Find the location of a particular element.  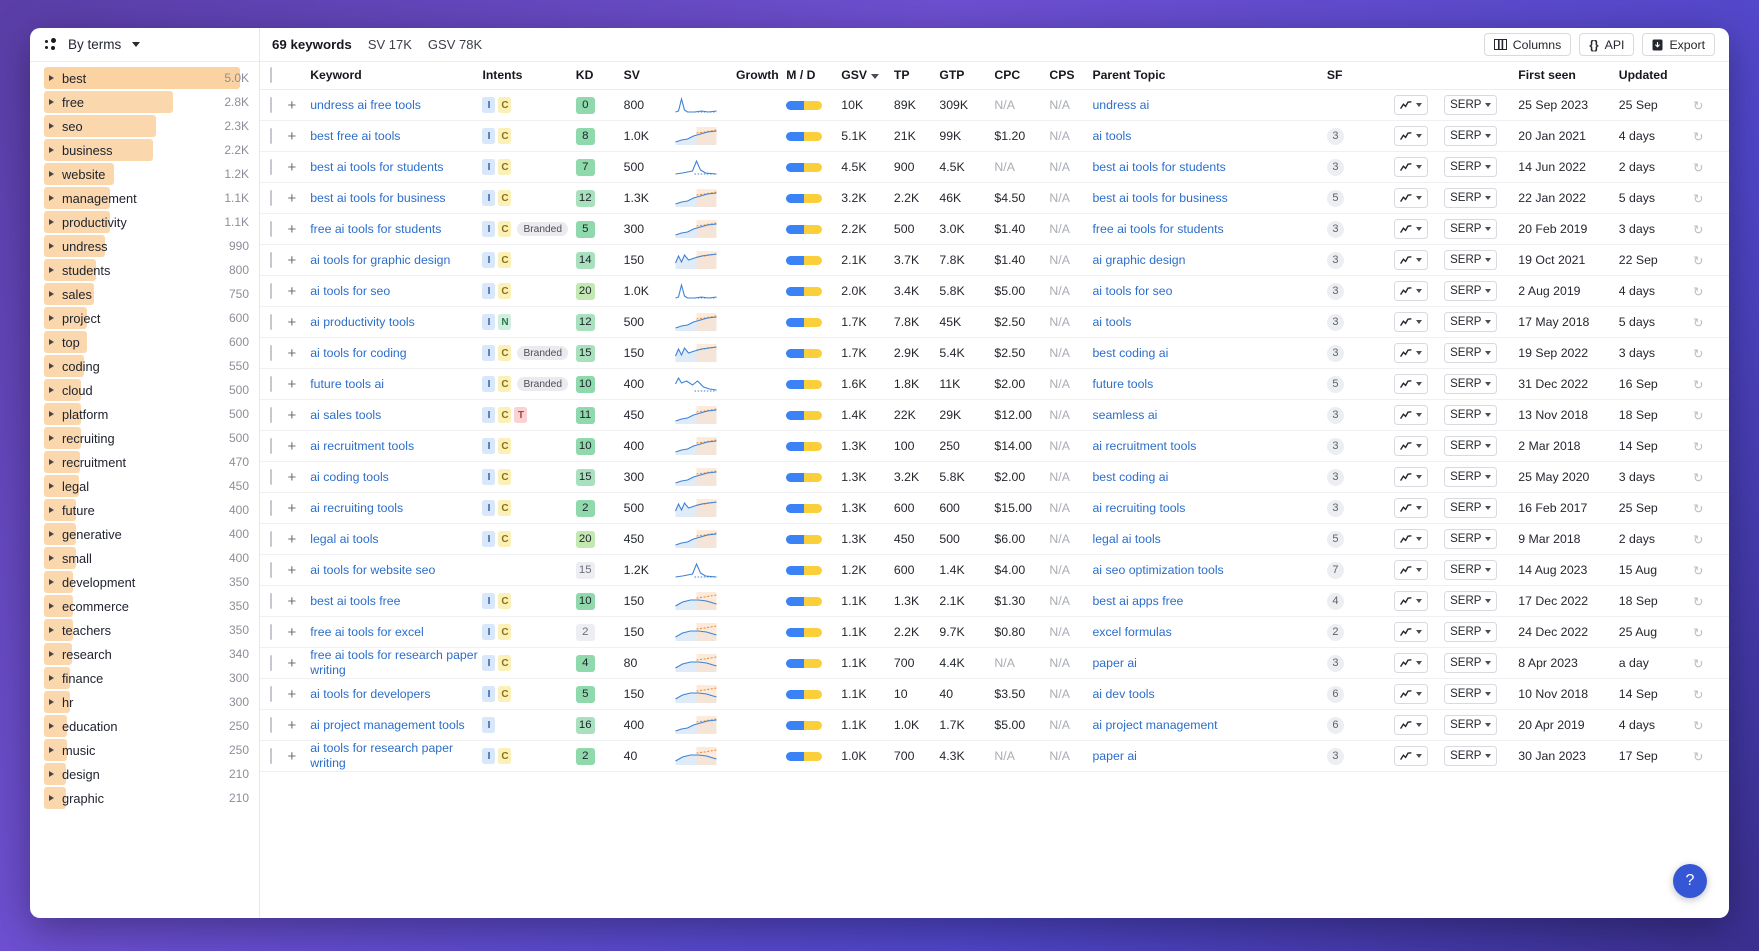

api-button: {} API is located at coordinates (1607, 44).